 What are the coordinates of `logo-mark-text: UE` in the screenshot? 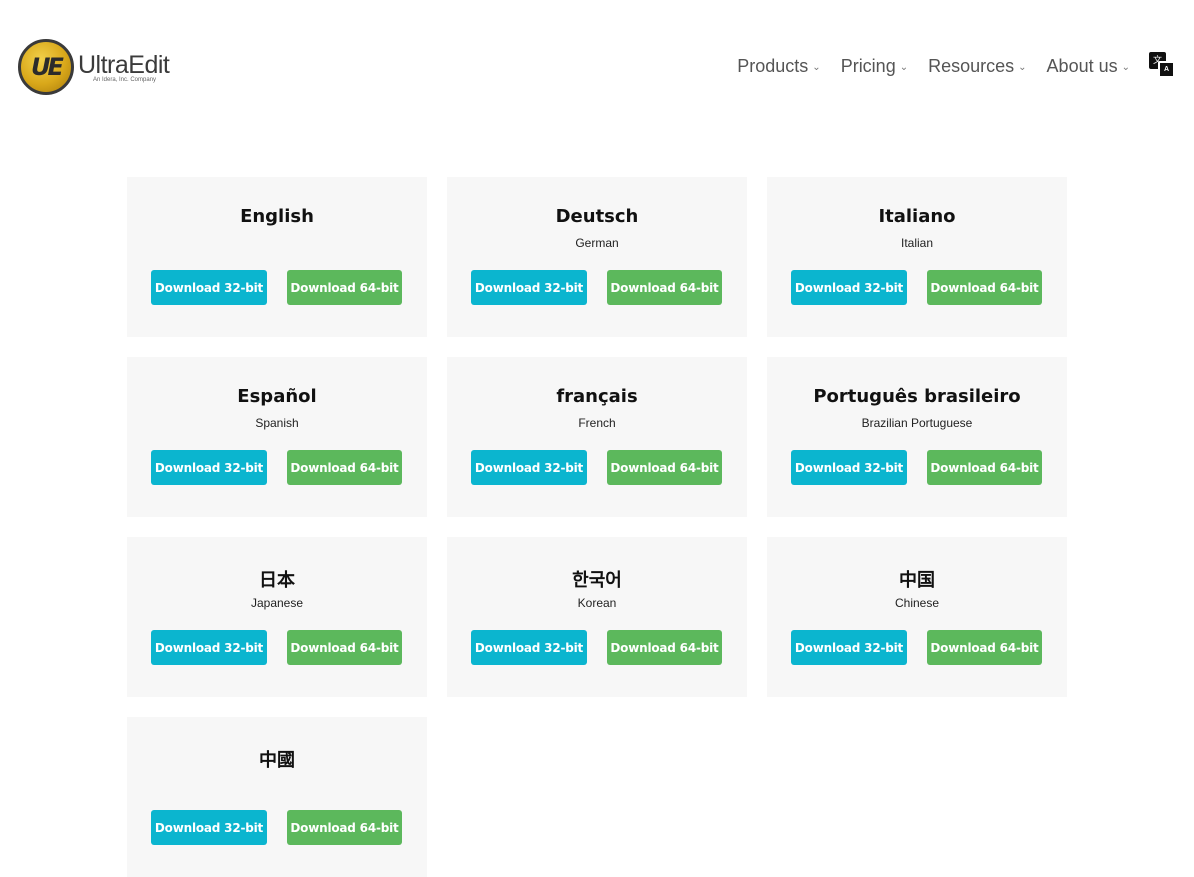 It's located at (47, 67).